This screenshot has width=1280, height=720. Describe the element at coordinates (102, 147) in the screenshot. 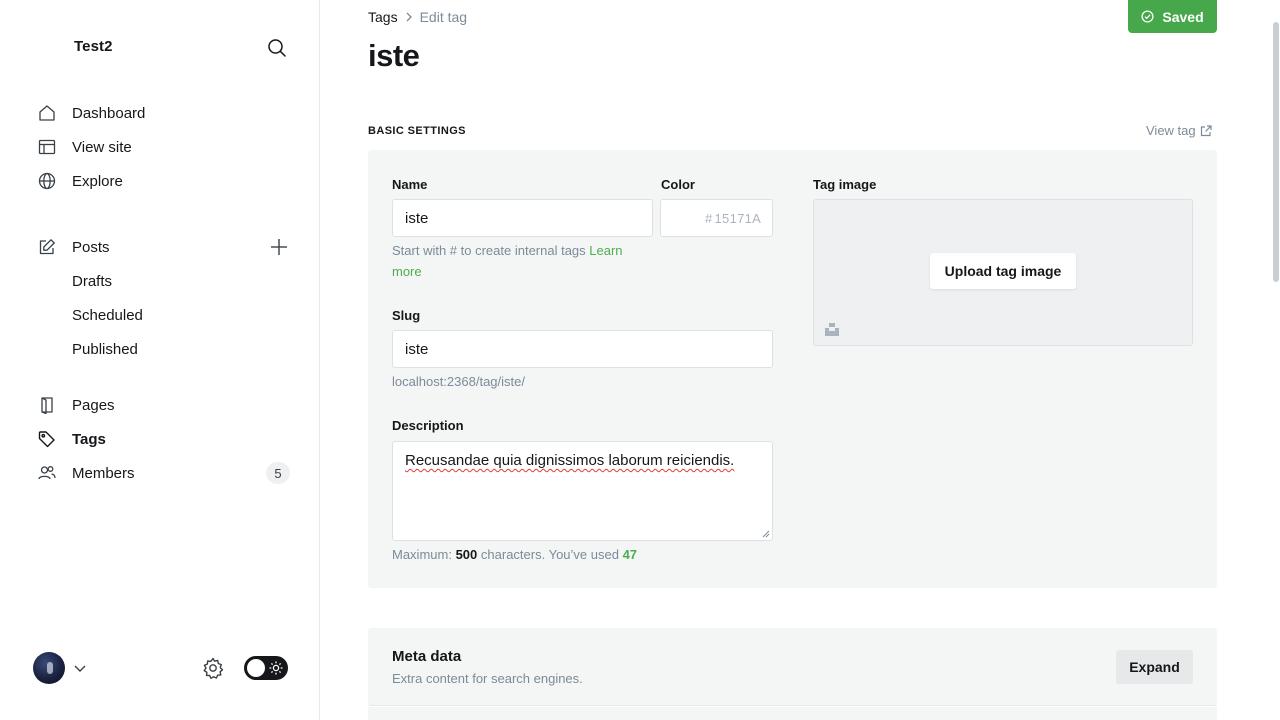

I see `sidebar-item-label: View site` at that location.